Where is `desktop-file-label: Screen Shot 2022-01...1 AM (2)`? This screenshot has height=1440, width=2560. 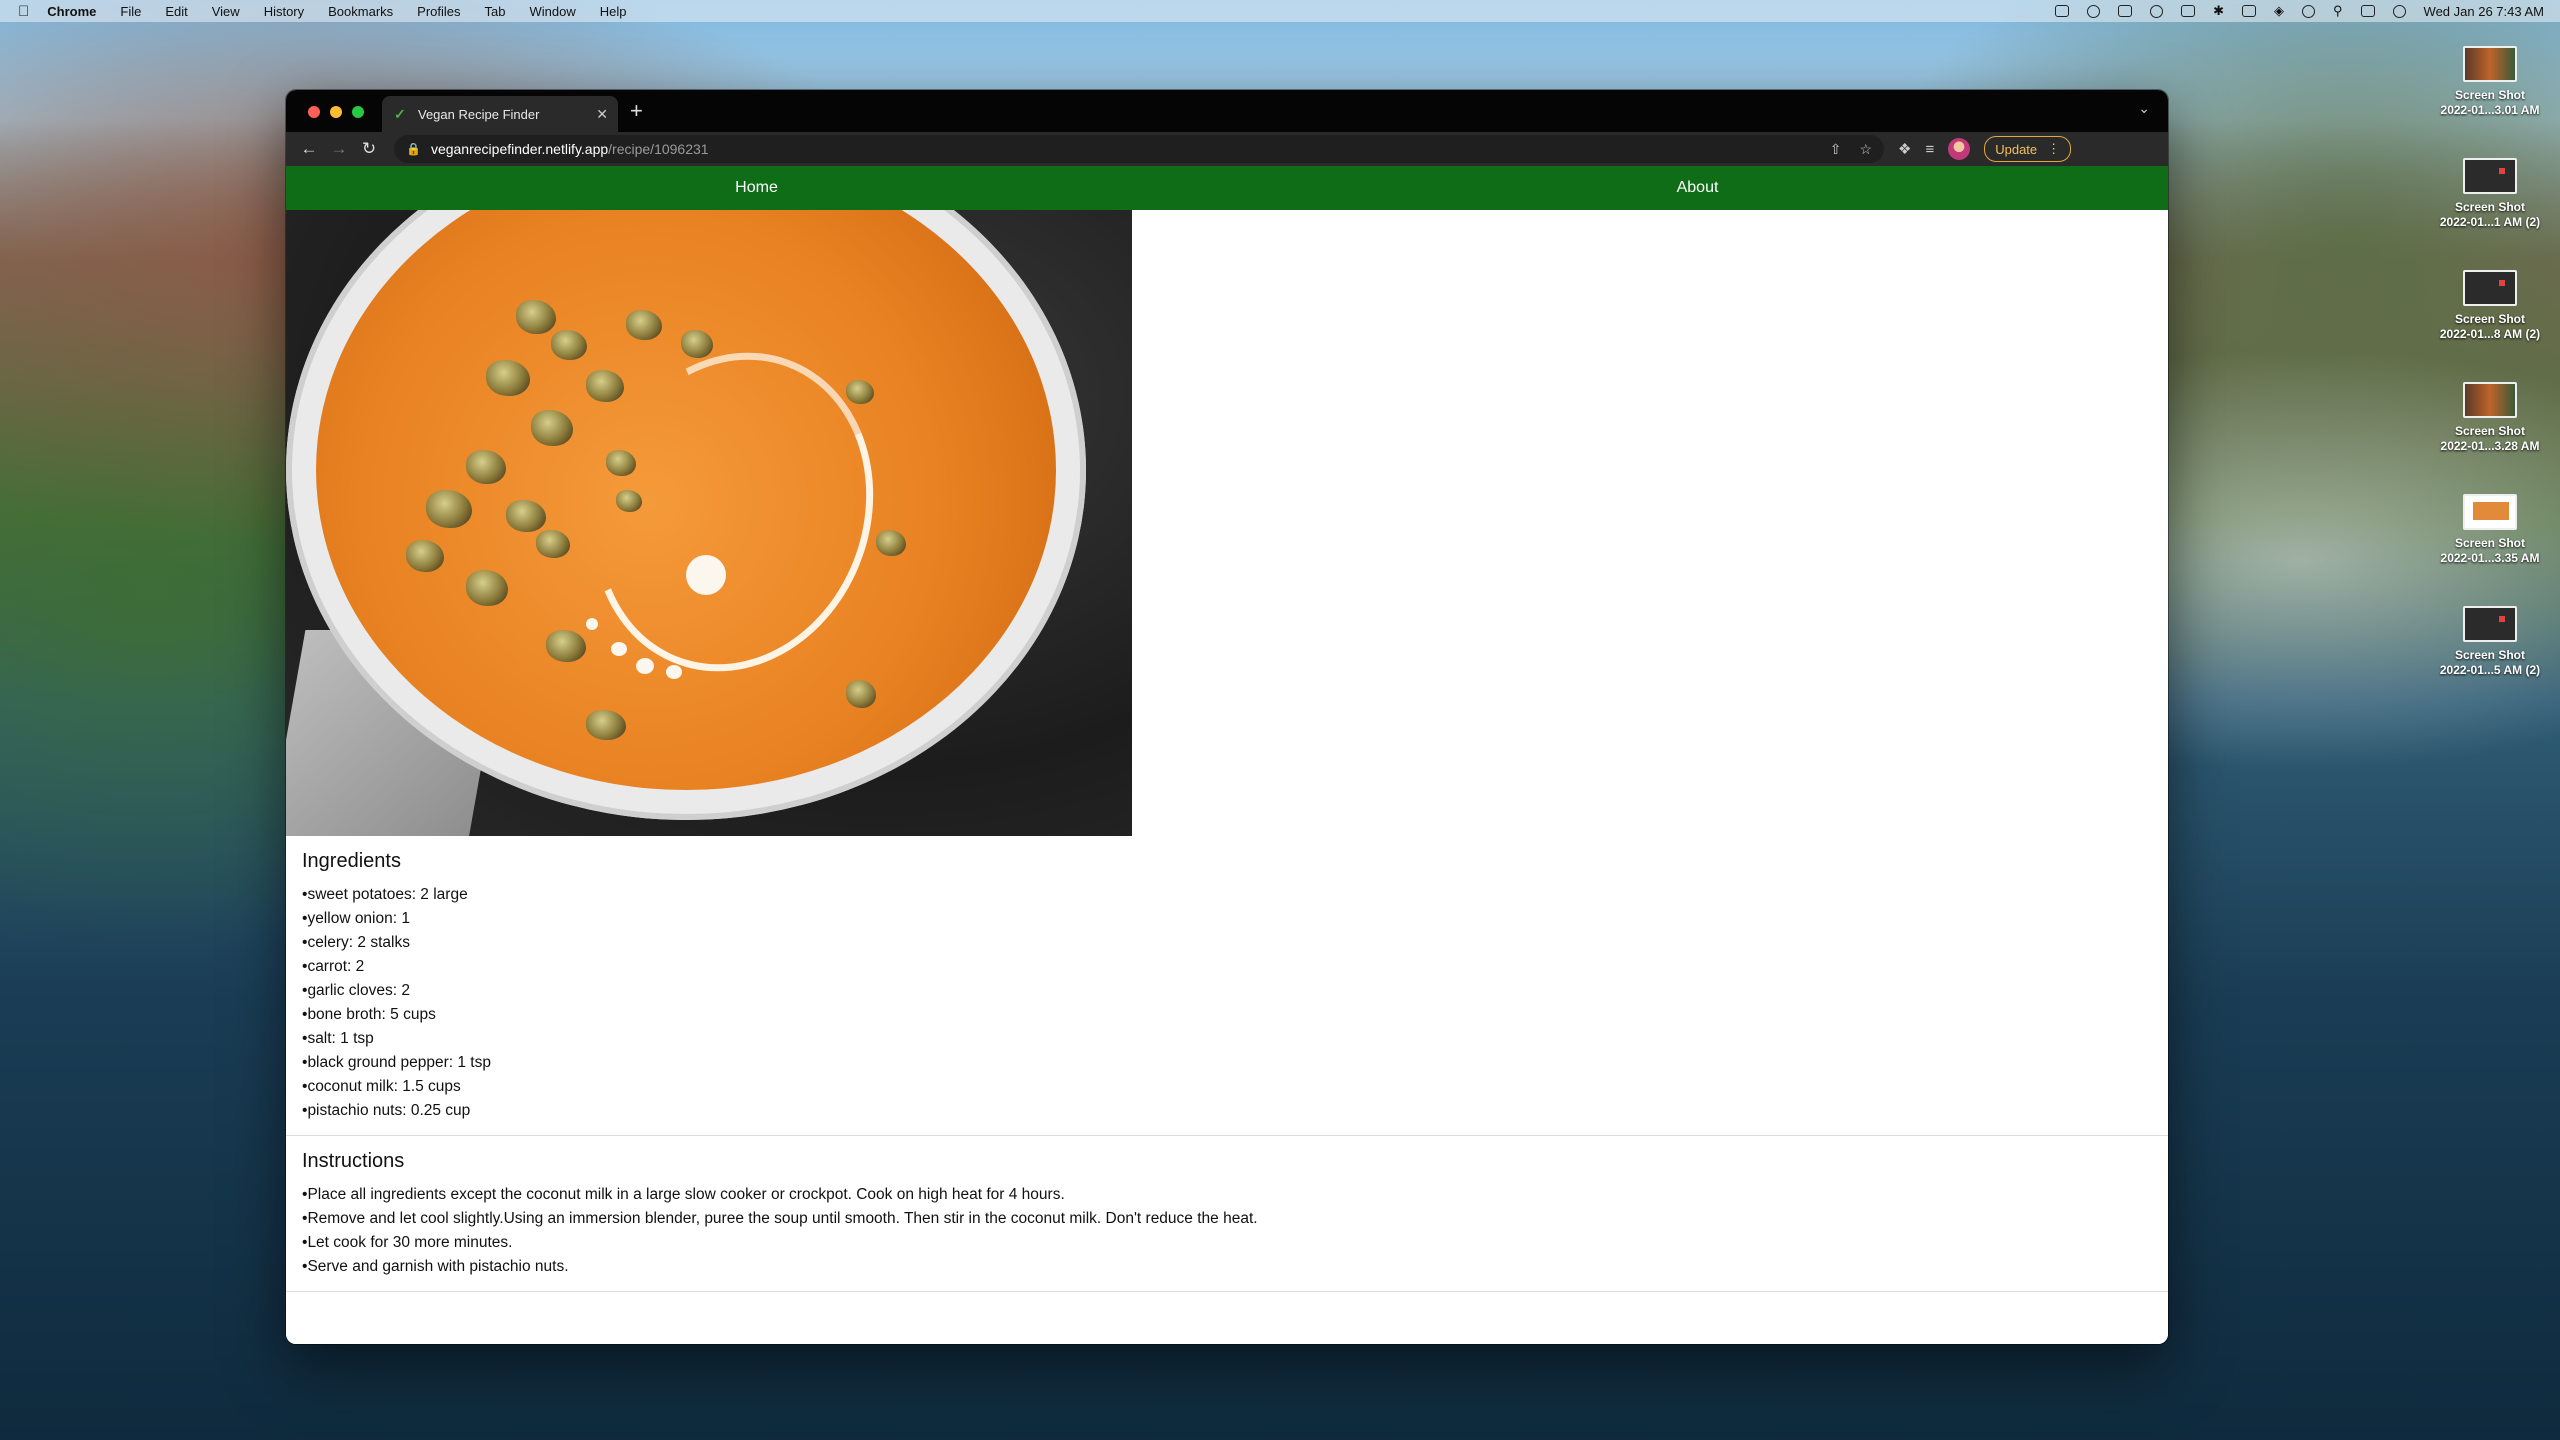
desktop-file-label: Screen Shot 2022-01...1 AM (2) is located at coordinates (2490, 214).